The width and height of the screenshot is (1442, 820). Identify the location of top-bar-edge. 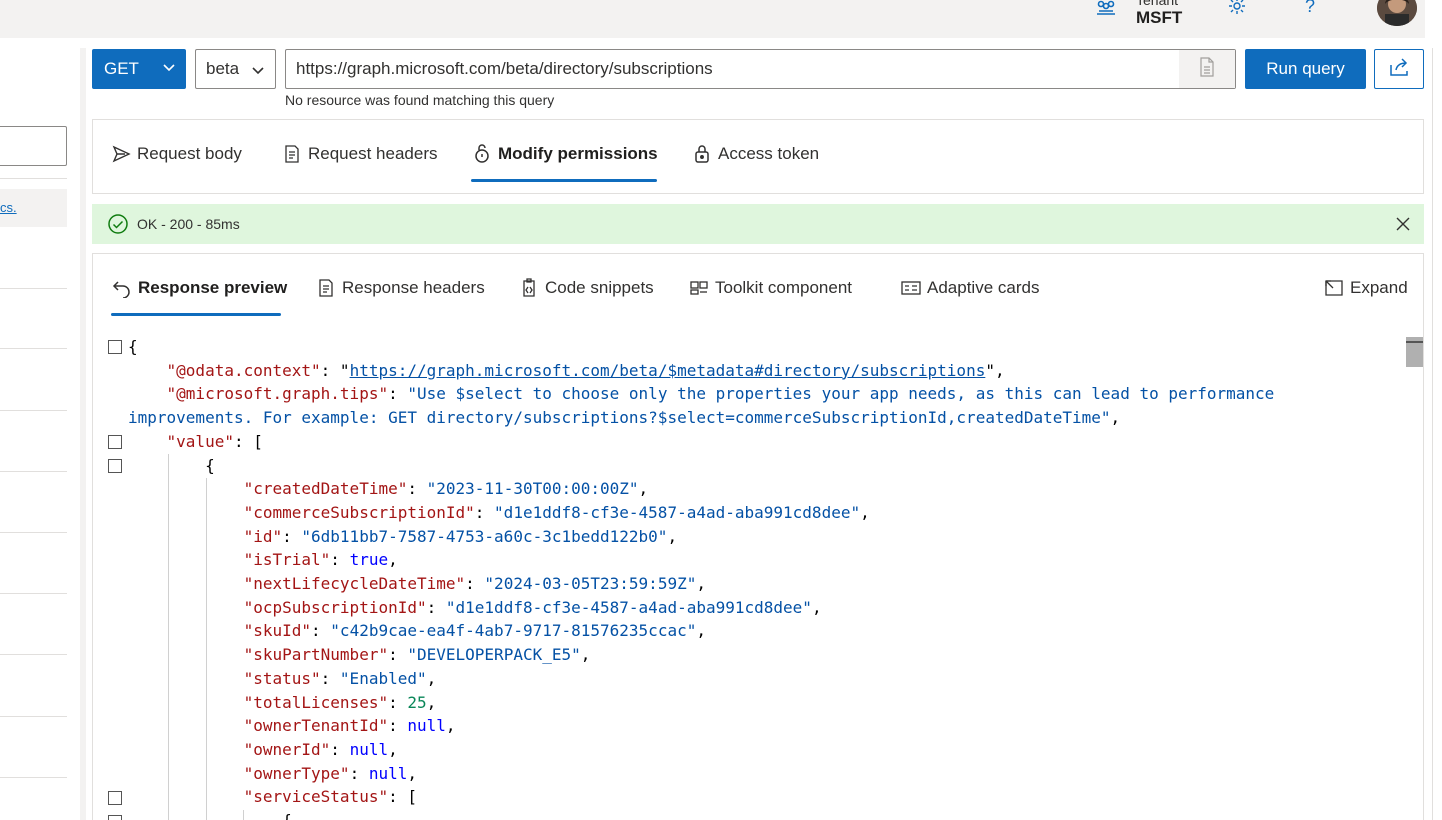
(1433, 19).